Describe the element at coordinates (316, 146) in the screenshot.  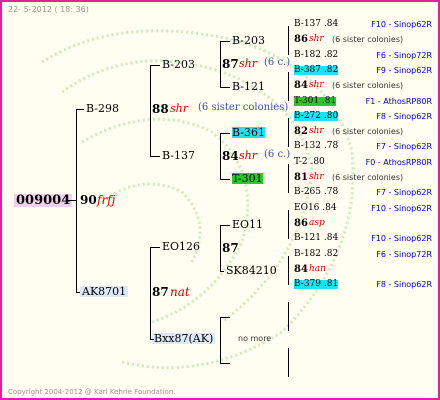
I see `leaf-name: B-132 .78` at that location.